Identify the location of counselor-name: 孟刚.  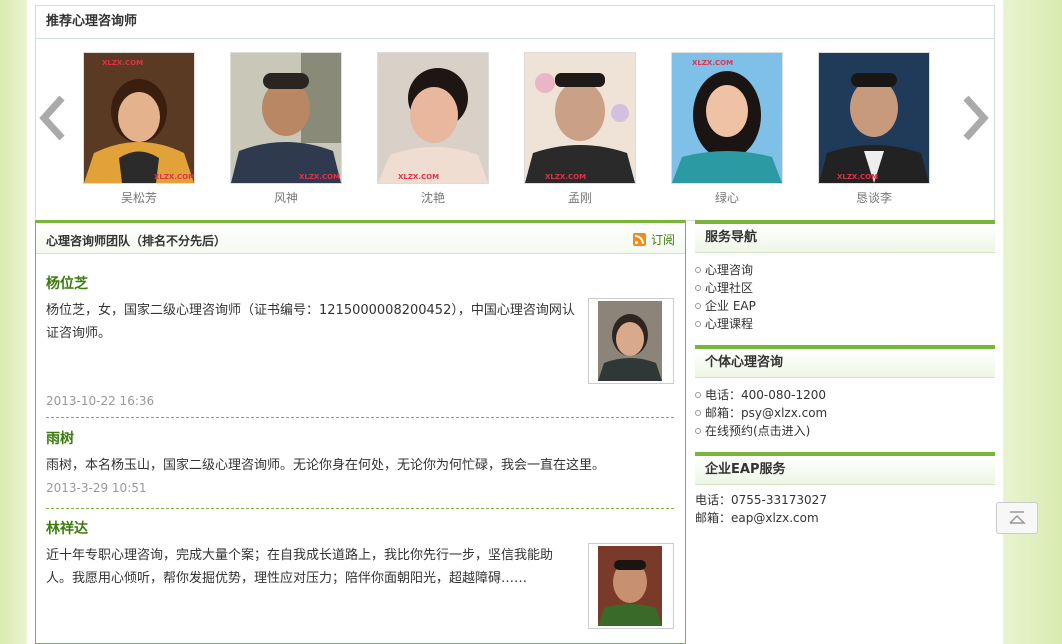
(580, 197).